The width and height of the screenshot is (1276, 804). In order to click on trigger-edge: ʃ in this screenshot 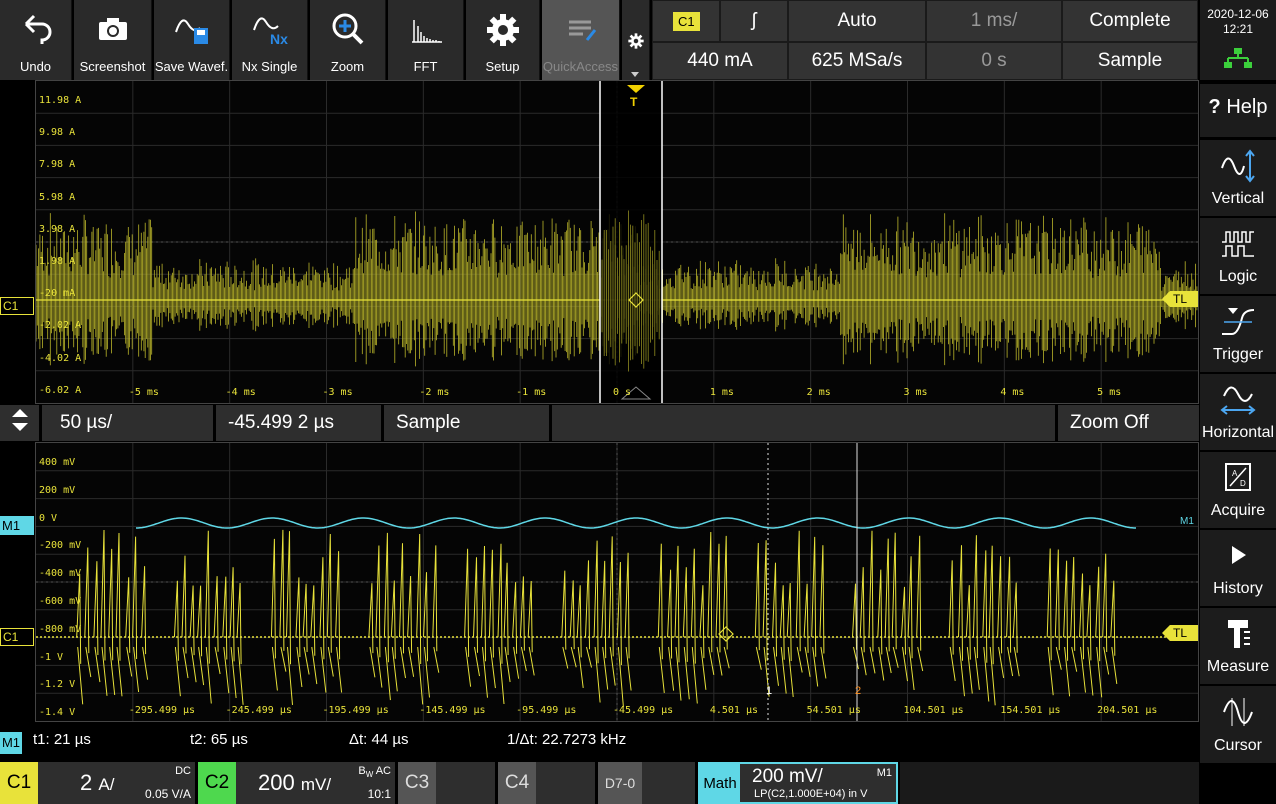, I will do `click(754, 21)`.